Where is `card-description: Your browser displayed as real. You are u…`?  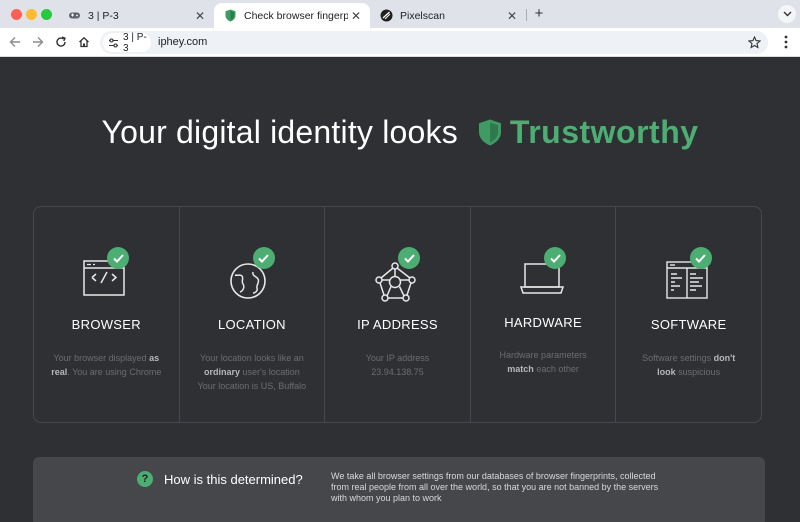 card-description: Your browser displayed as real. You are u… is located at coordinates (106, 365).